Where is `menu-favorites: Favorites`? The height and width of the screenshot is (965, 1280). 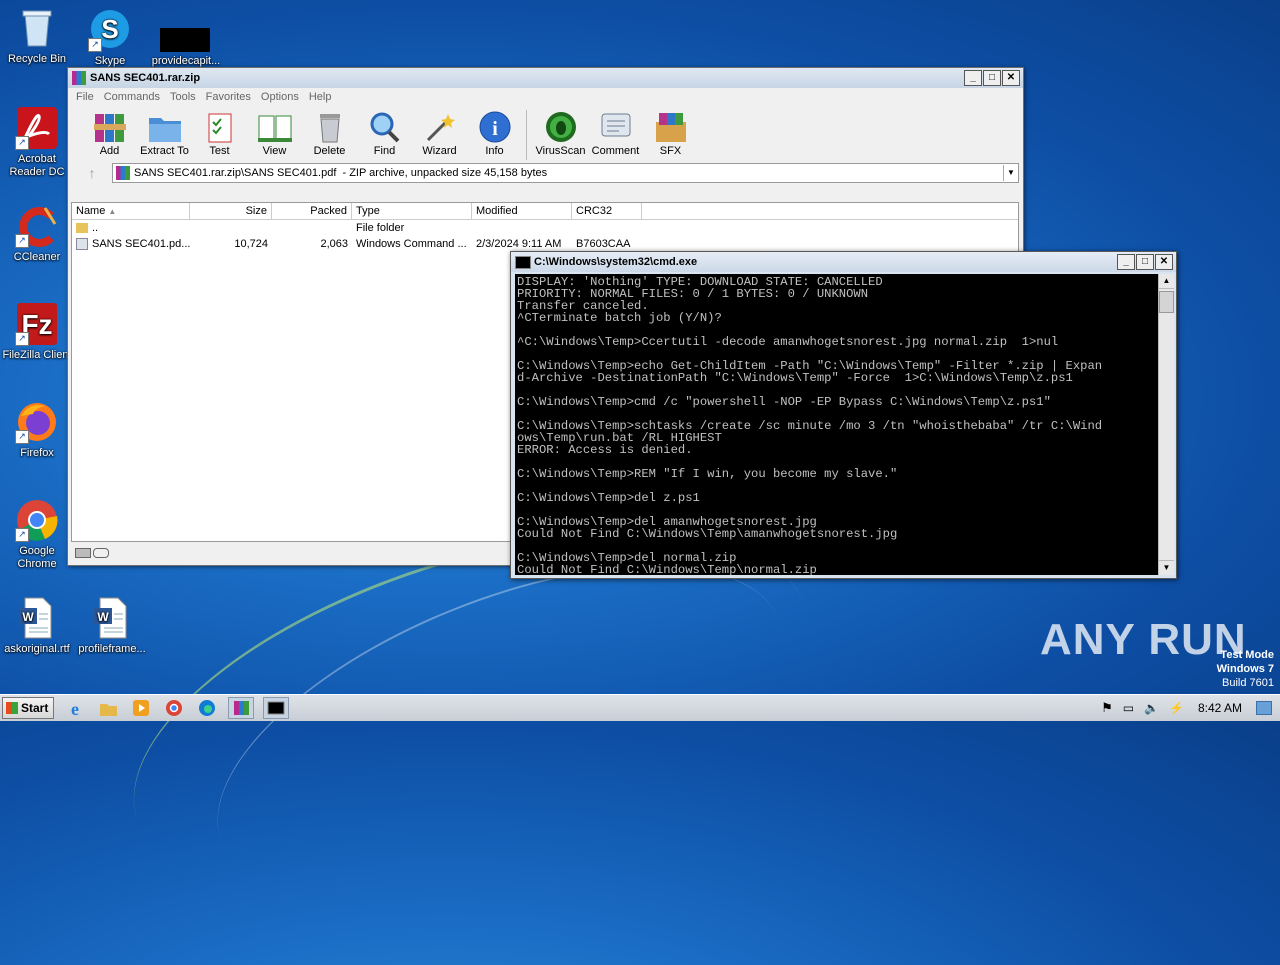
menu-favorites: Favorites is located at coordinates (228, 97).